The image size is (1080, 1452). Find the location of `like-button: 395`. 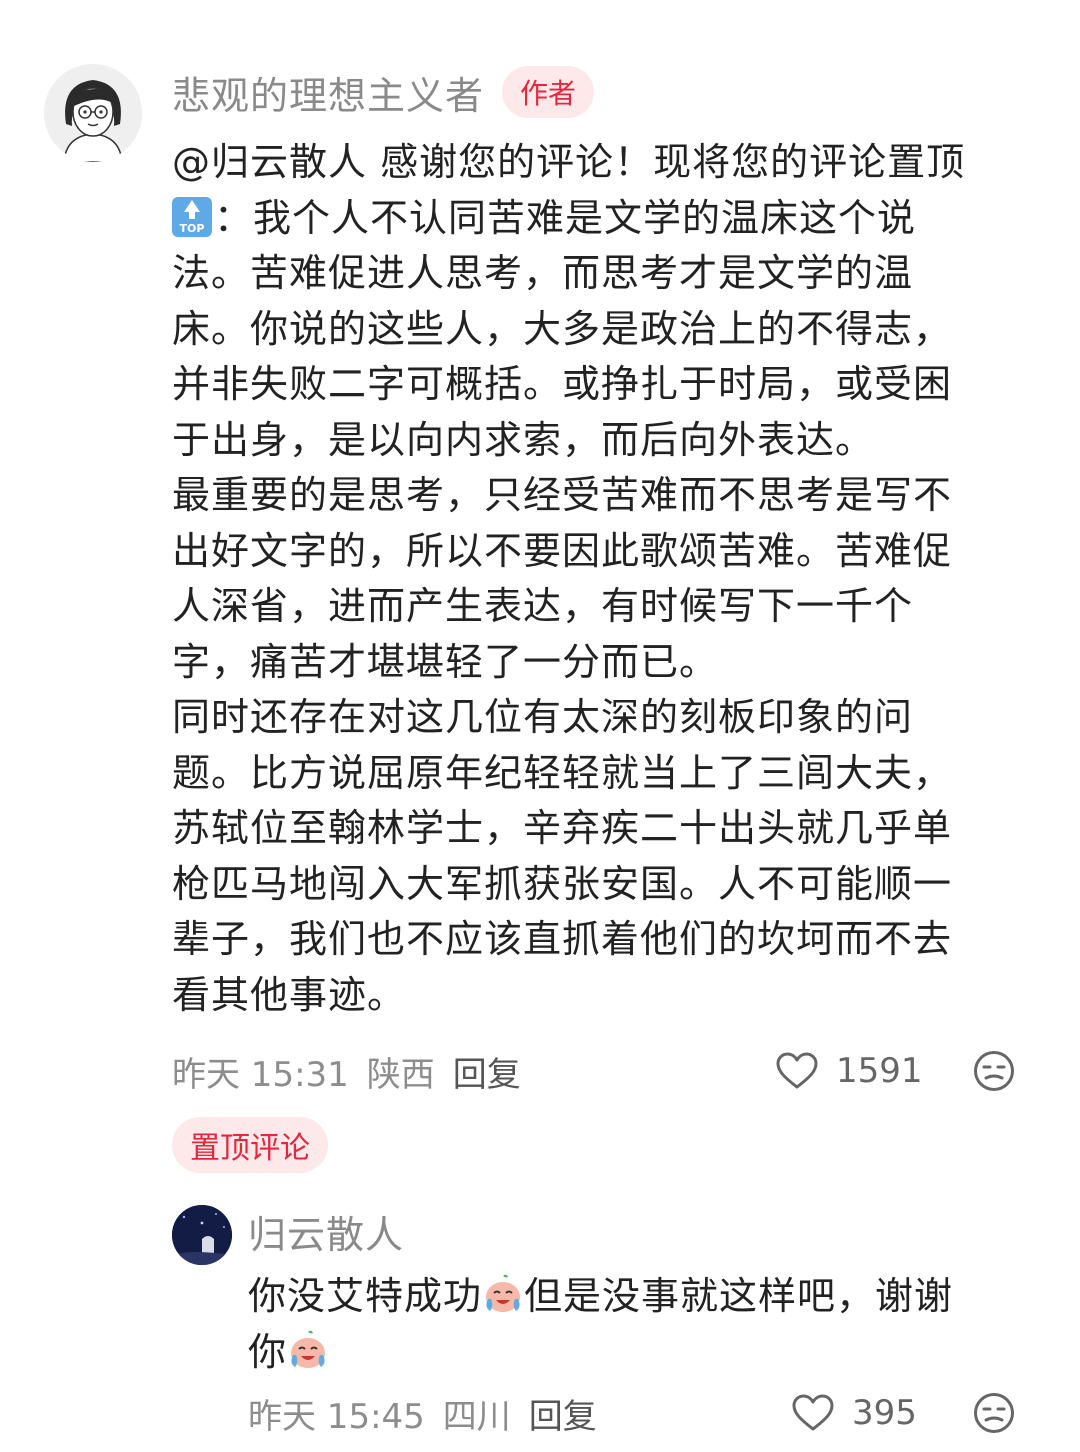

like-button: 395 is located at coordinates (854, 1413).